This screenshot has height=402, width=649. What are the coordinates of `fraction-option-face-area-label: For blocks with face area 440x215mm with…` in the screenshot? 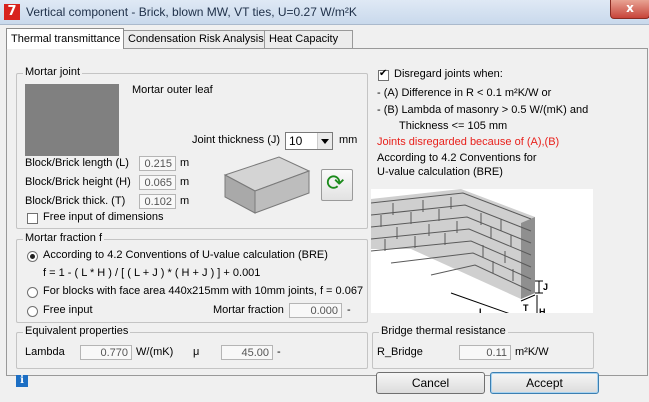 It's located at (203, 291).